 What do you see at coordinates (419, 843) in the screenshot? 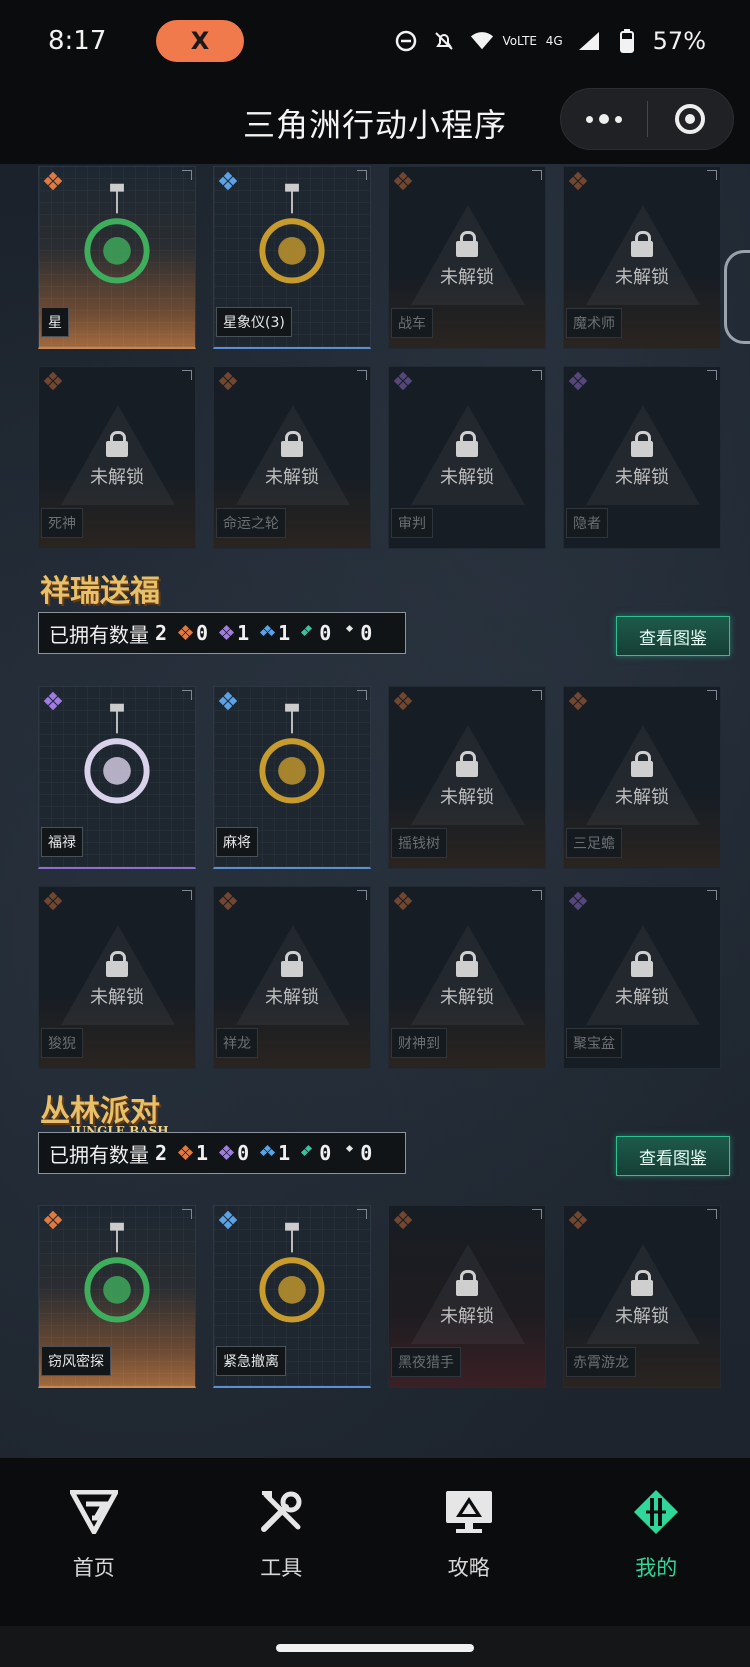
I see `charm-name: 摇钱树` at bounding box center [419, 843].